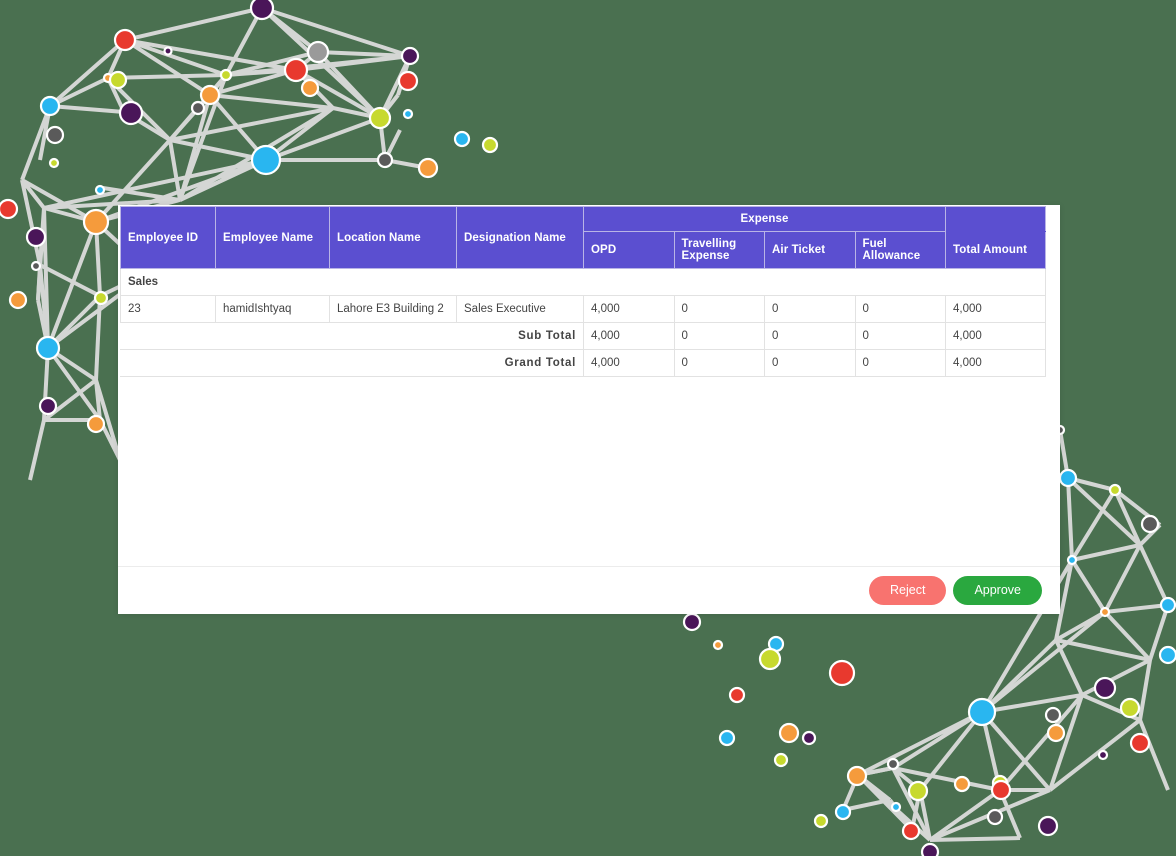  Describe the element at coordinates (589, 590) in the screenshot. I see `card-footer: Reject Approve` at that location.